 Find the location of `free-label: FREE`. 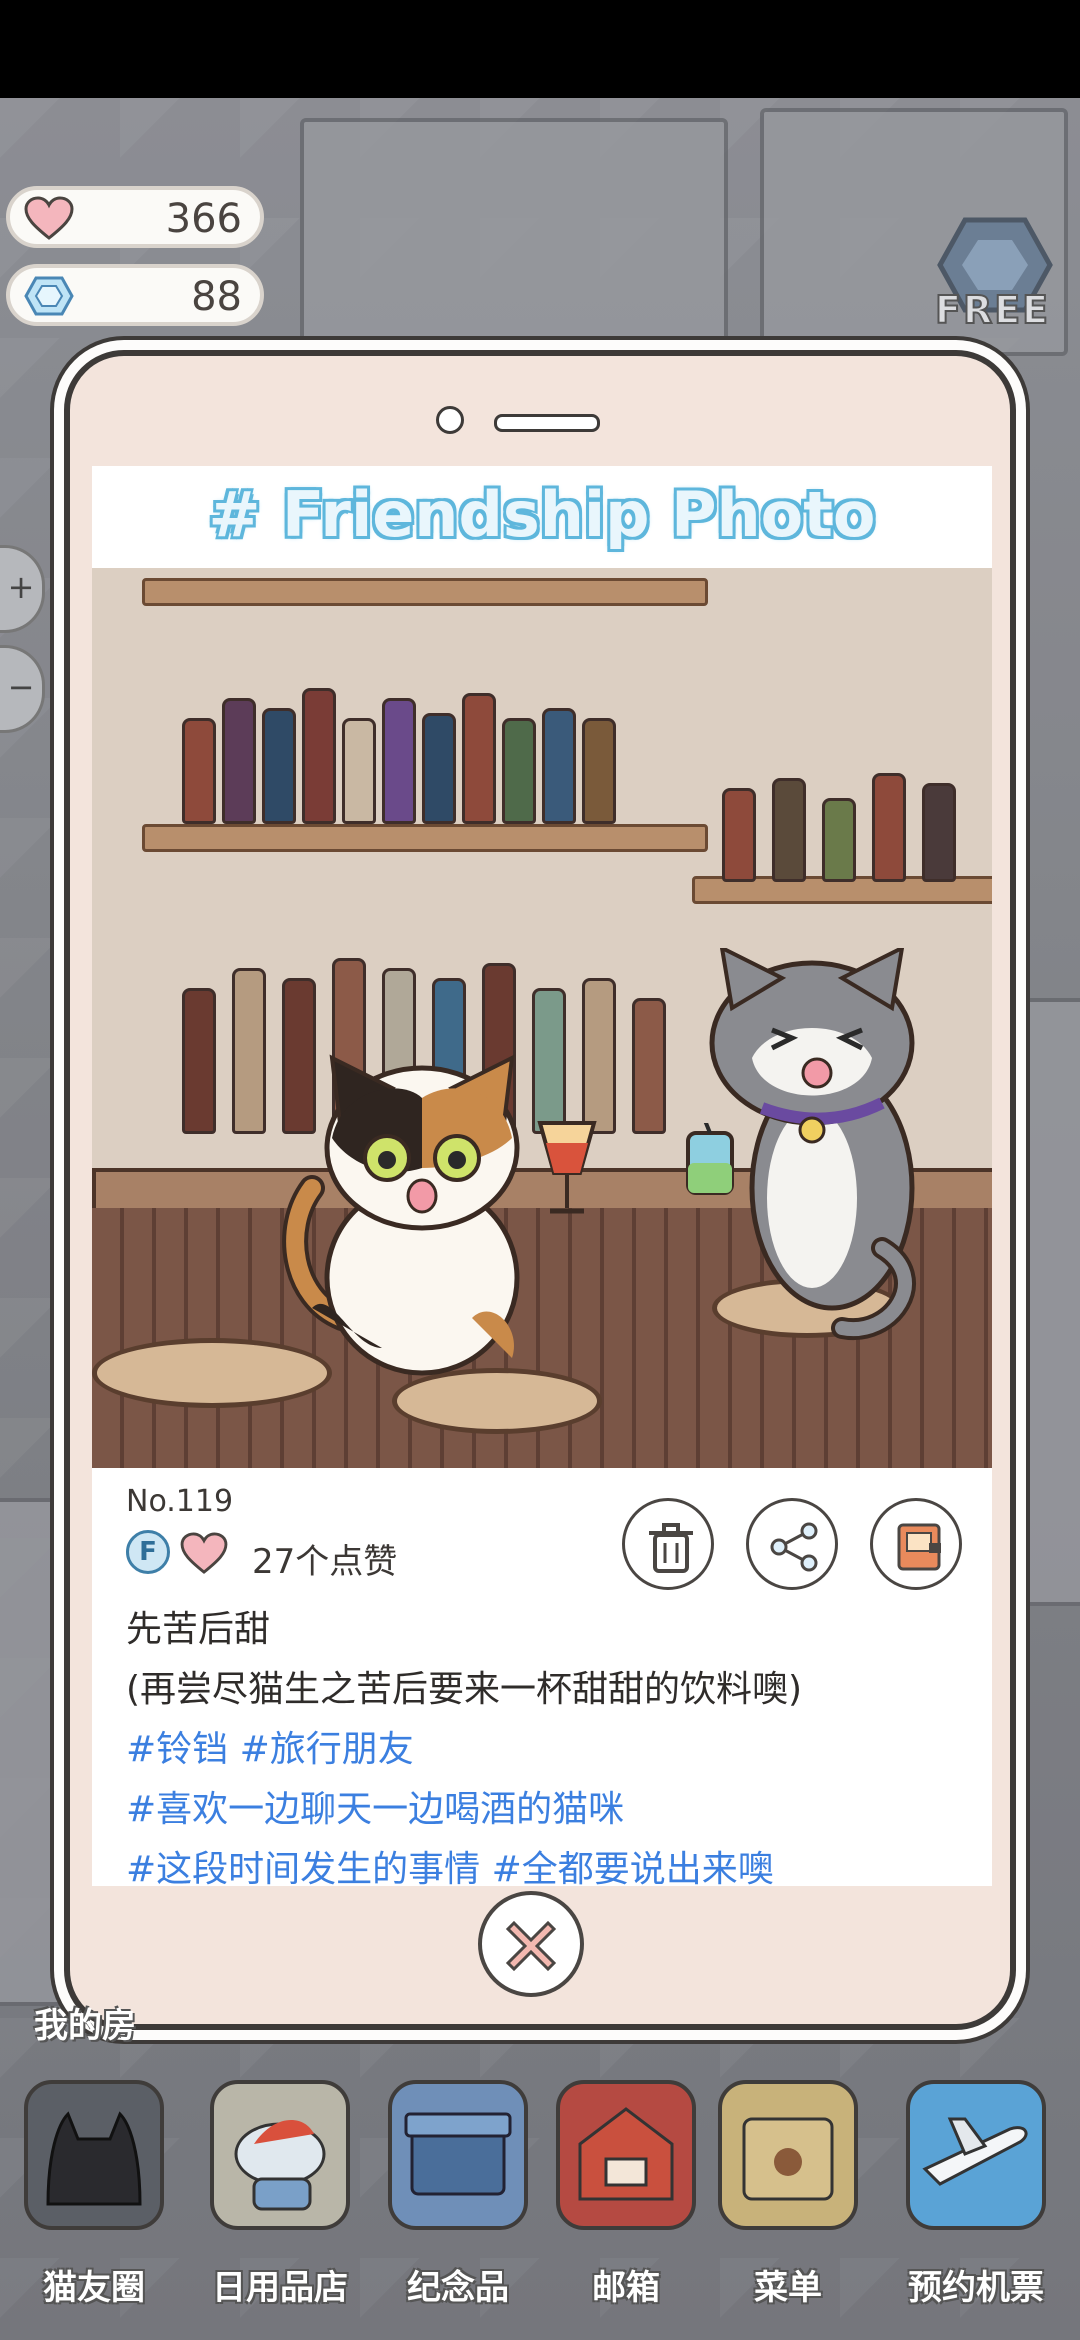

free-label: FREE is located at coordinates (992, 310).